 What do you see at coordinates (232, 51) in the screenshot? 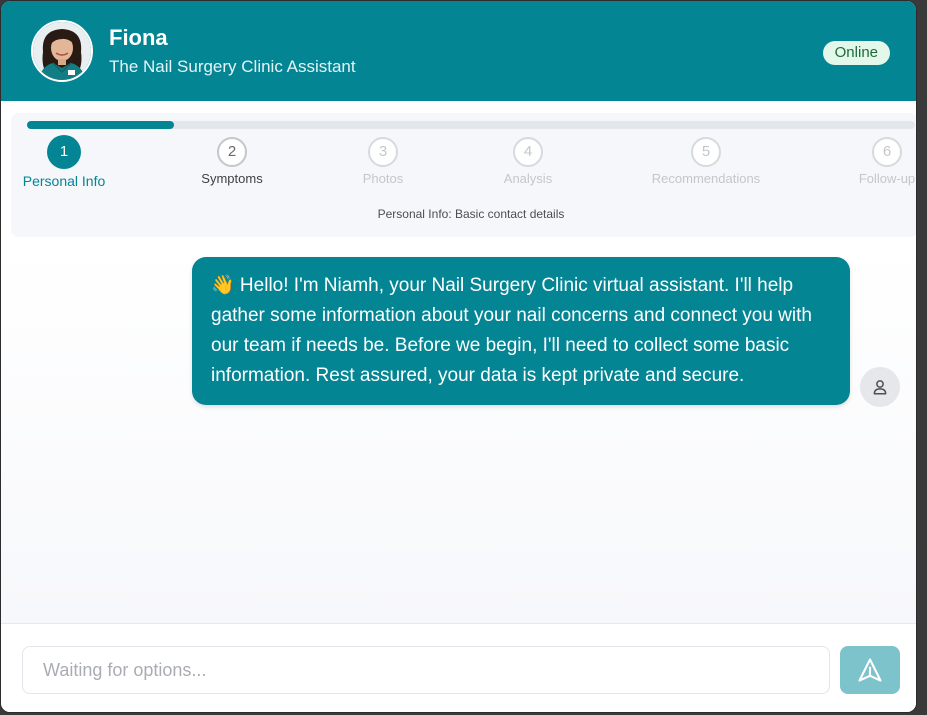
I see `header-title-block: Fiona The Nail Surgery Clinic Assistant` at bounding box center [232, 51].